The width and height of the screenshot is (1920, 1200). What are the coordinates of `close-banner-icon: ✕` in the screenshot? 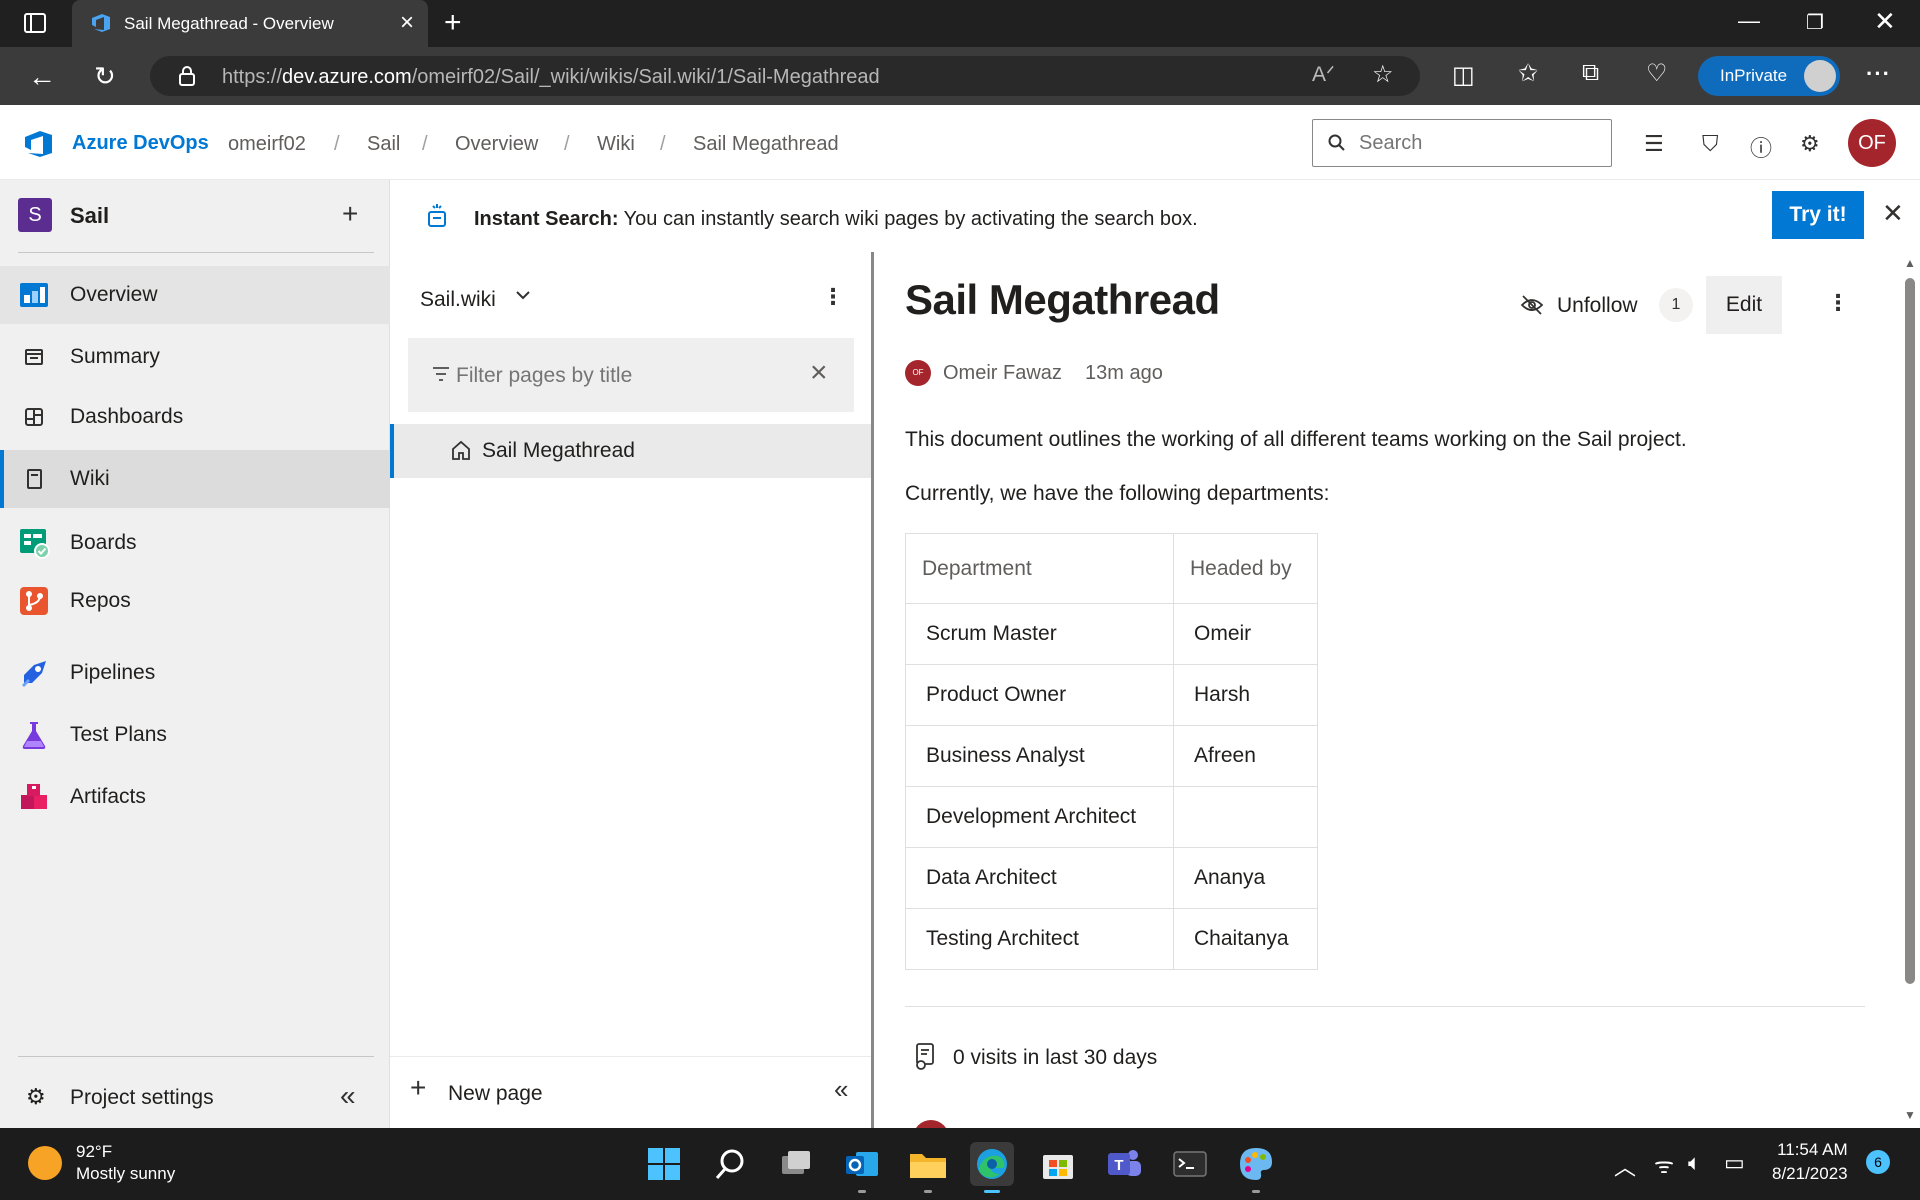 It's located at (1893, 213).